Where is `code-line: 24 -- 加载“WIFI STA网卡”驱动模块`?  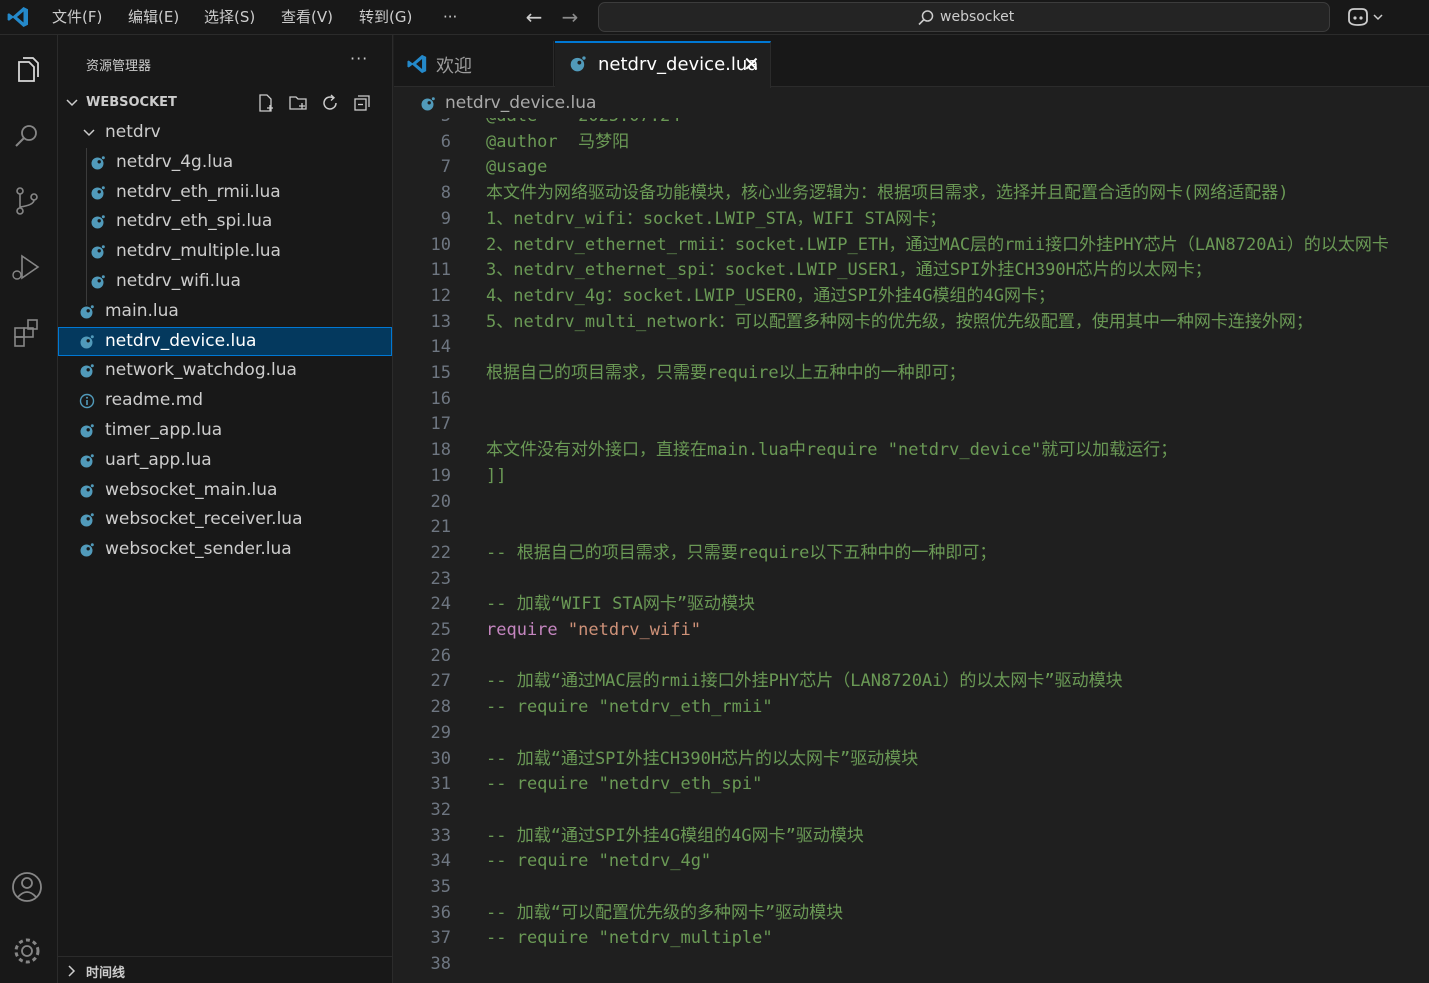 code-line: 24 -- 加载“WIFI STA网卡”驱动模块 is located at coordinates (911, 605).